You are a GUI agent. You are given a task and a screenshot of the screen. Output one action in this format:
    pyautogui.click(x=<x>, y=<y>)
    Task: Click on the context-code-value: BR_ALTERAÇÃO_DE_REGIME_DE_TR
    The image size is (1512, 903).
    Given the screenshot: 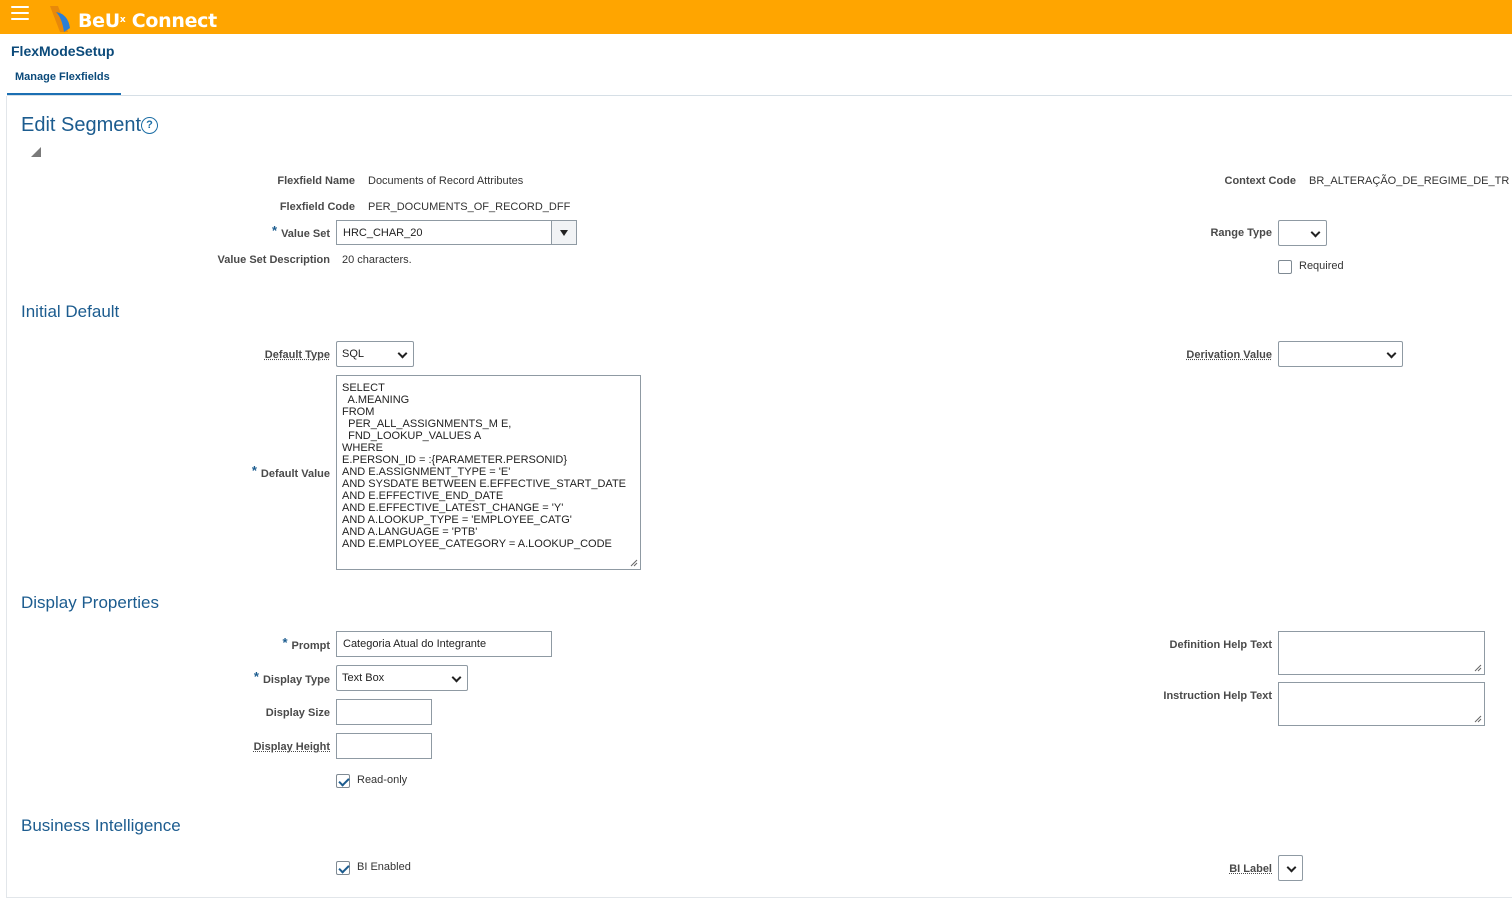 What is the action you would take?
    pyautogui.click(x=1409, y=181)
    